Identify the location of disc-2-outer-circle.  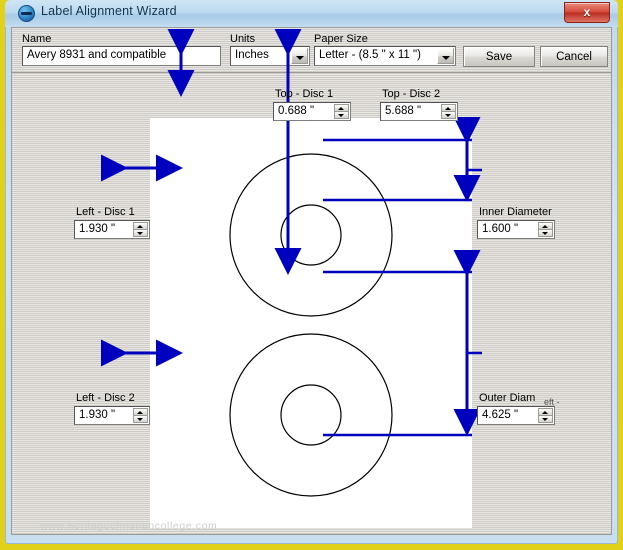
(311, 415).